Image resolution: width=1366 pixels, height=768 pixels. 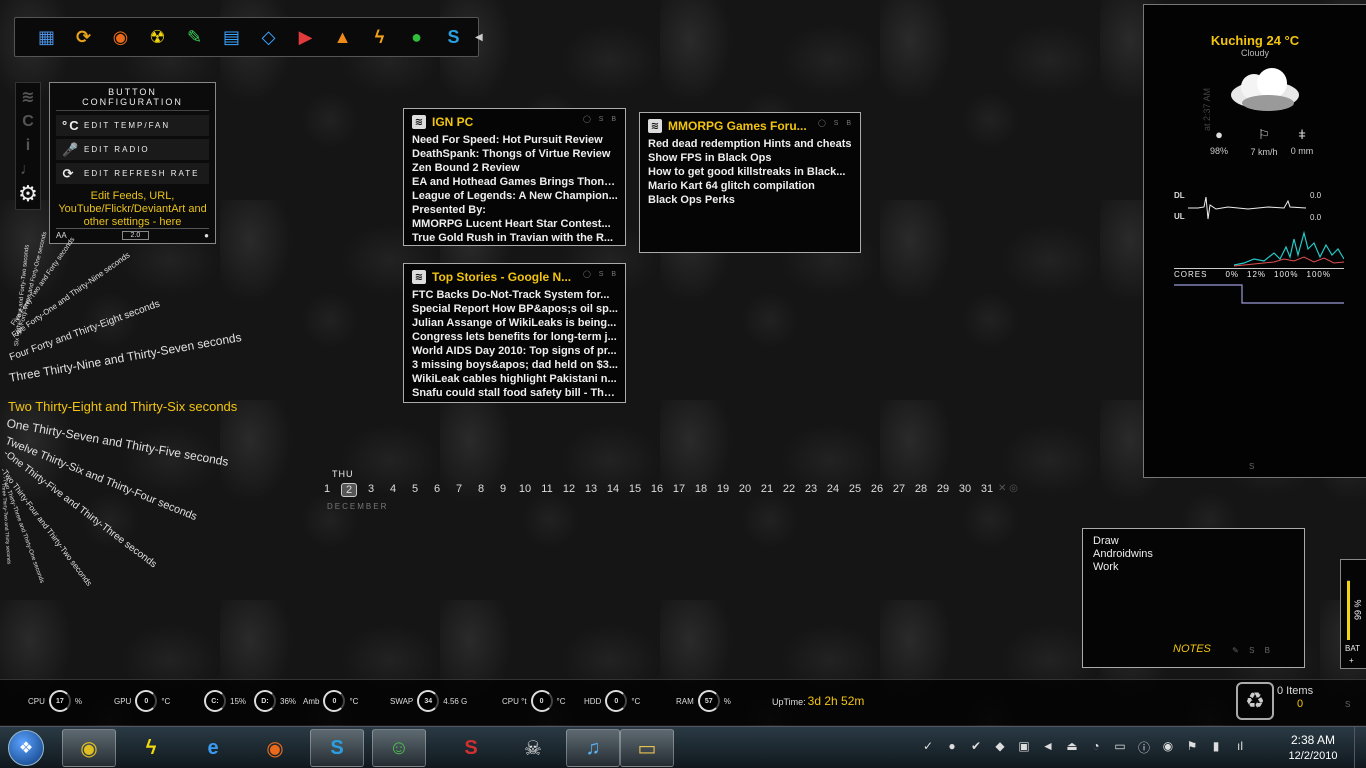 I want to click on winamp-taskbar-button: ϟ, so click(x=151, y=748).